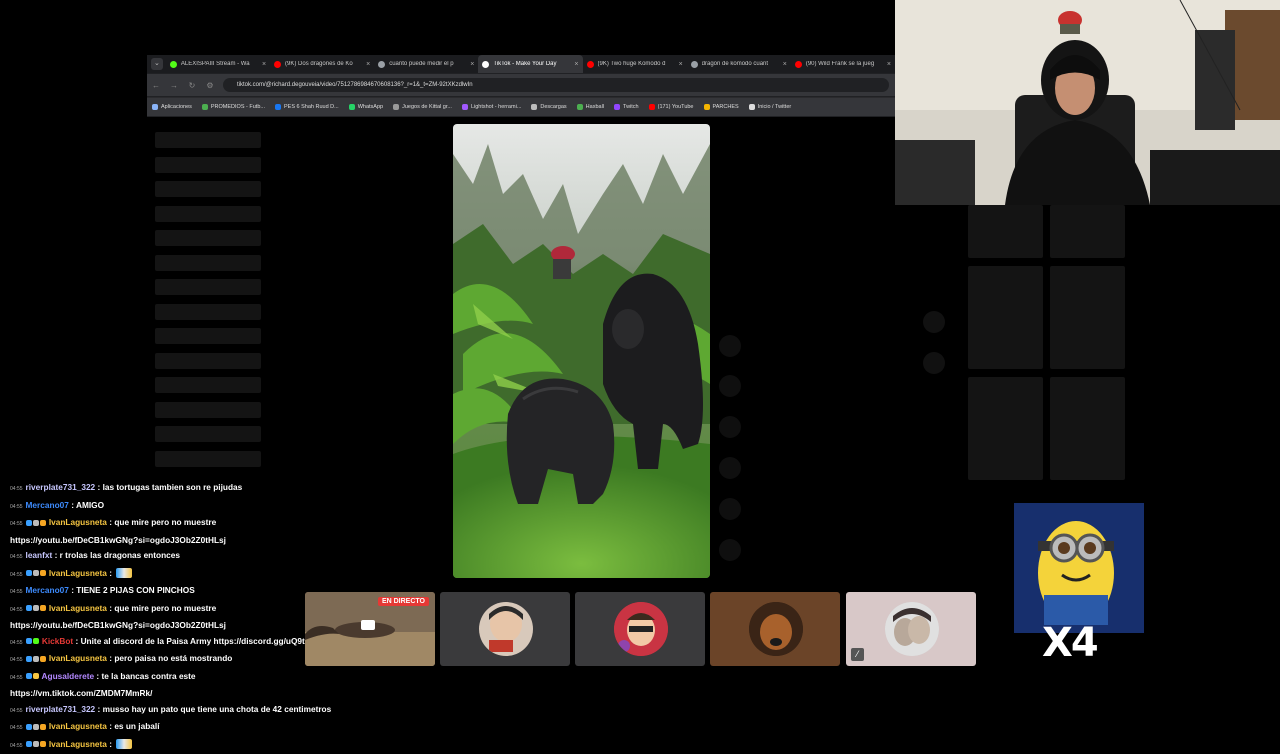 The image size is (1280, 754). Describe the element at coordinates (33, 677) in the screenshot. I see `chat-badges` at that location.